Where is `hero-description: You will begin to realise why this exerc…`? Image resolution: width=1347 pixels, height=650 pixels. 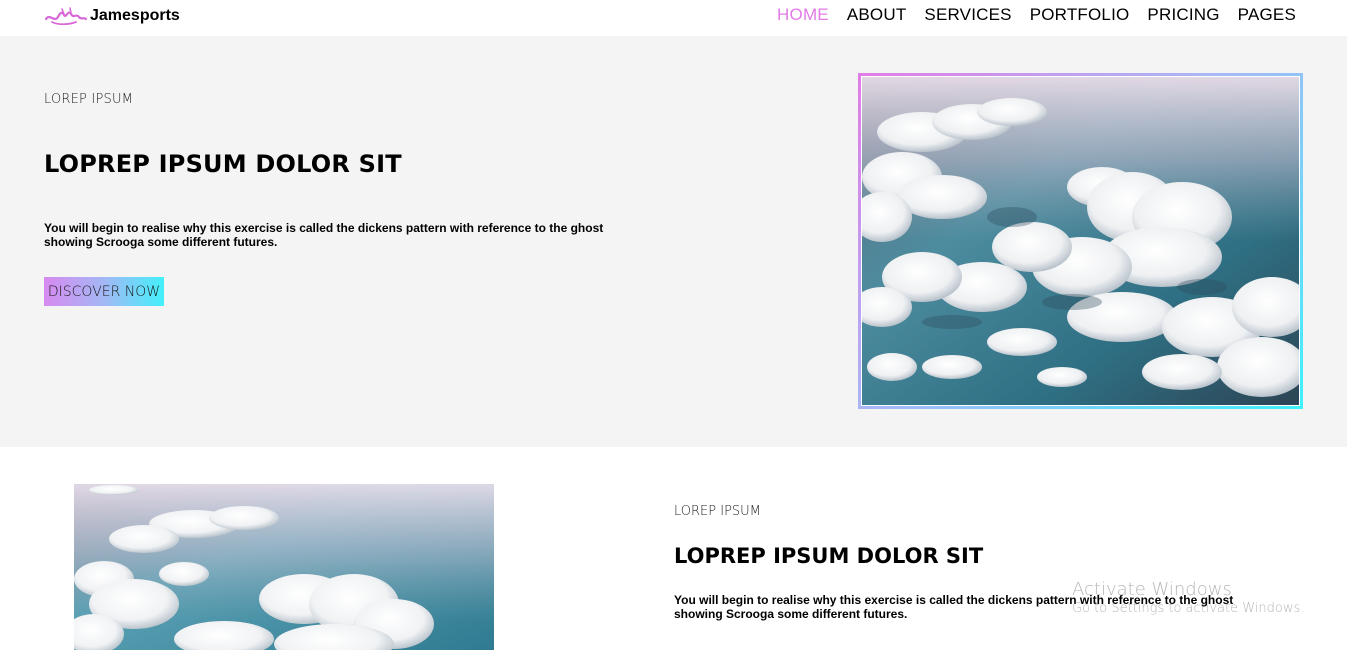 hero-description: You will begin to realise why this exerc… is located at coordinates (324, 235).